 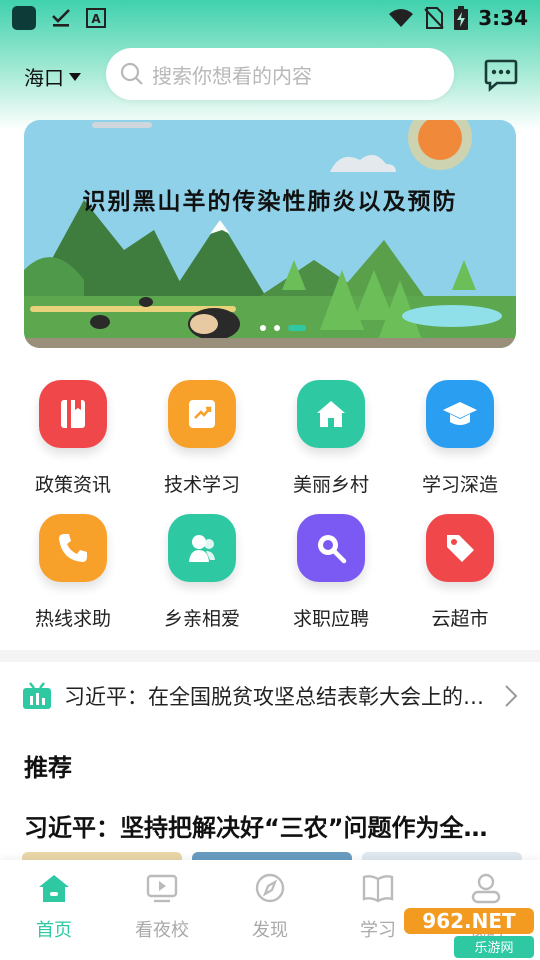 I want to click on grid-item-cloud-market: 云超市, so click(x=460, y=572).